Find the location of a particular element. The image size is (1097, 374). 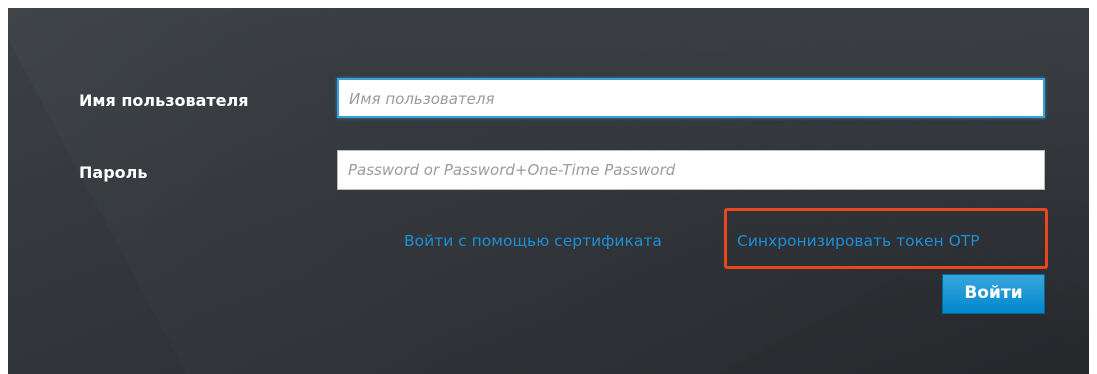

cert-login-link: Войти с помощью сертификата is located at coordinates (533, 241).